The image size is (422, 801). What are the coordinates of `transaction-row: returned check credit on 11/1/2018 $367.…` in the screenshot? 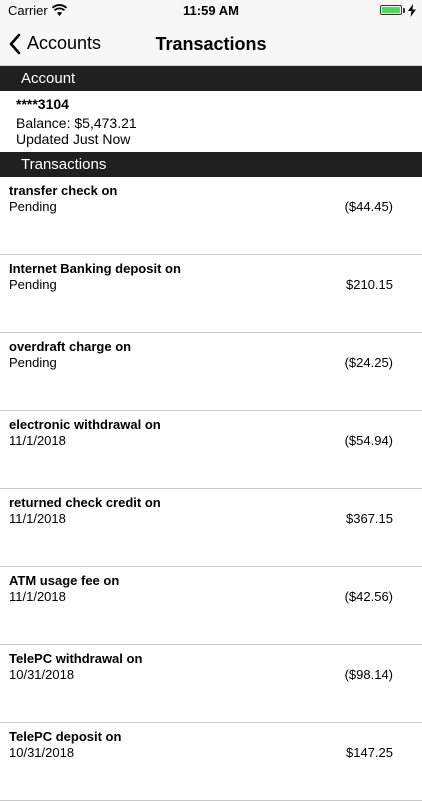 It's located at (211, 528).